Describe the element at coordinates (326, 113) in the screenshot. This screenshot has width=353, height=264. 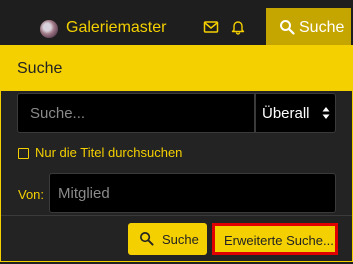
I see `select-arrows-icon` at that location.